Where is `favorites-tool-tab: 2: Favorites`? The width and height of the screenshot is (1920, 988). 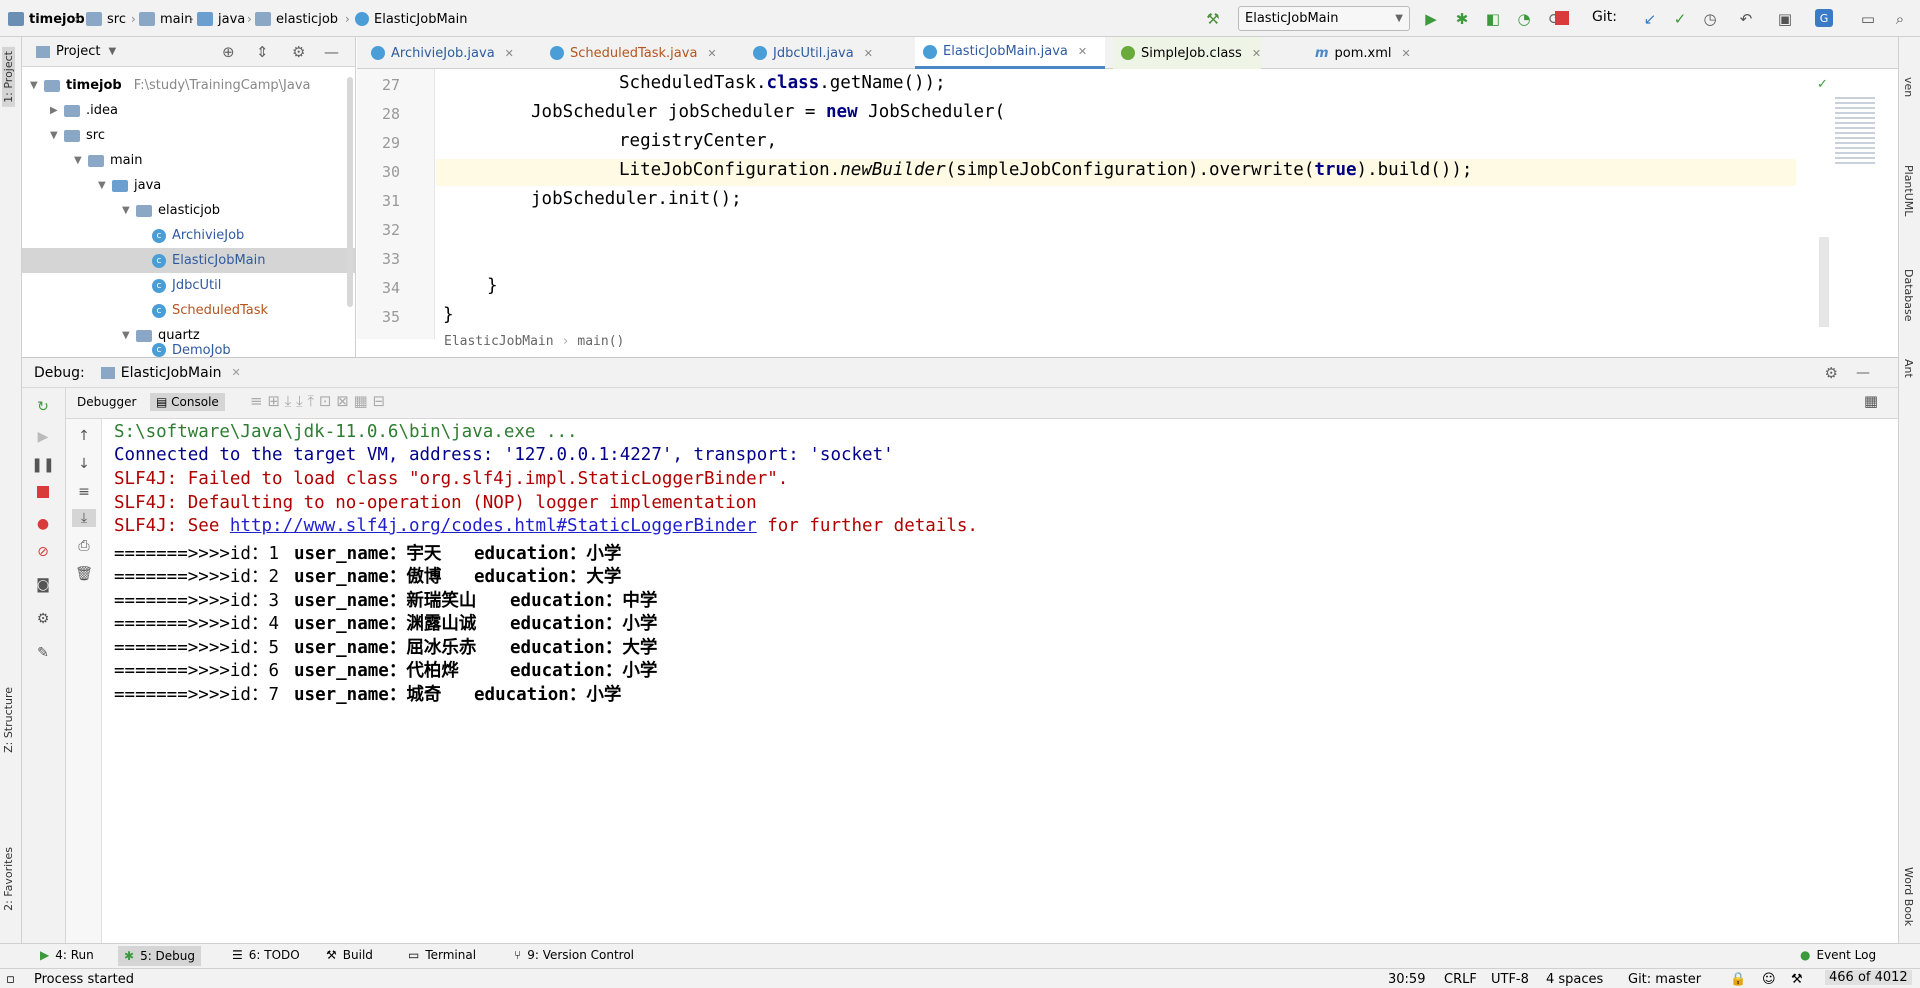
favorites-tool-tab: 2: Favorites is located at coordinates (8, 879).